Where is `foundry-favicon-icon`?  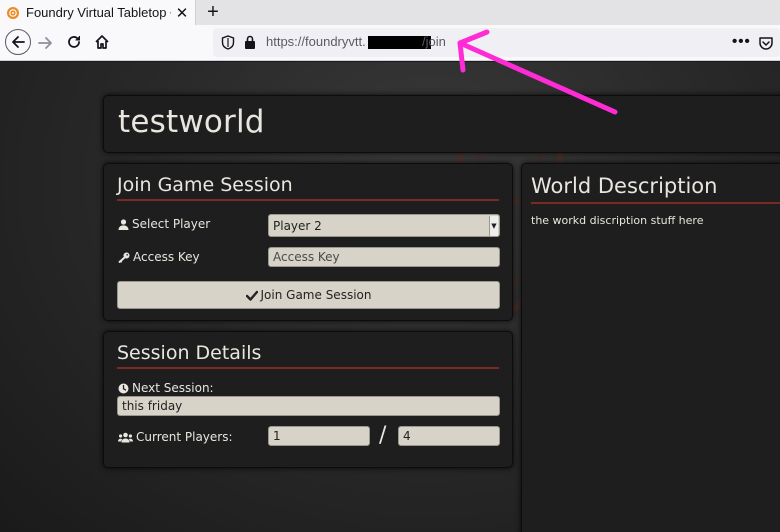 foundry-favicon-icon is located at coordinates (13, 13).